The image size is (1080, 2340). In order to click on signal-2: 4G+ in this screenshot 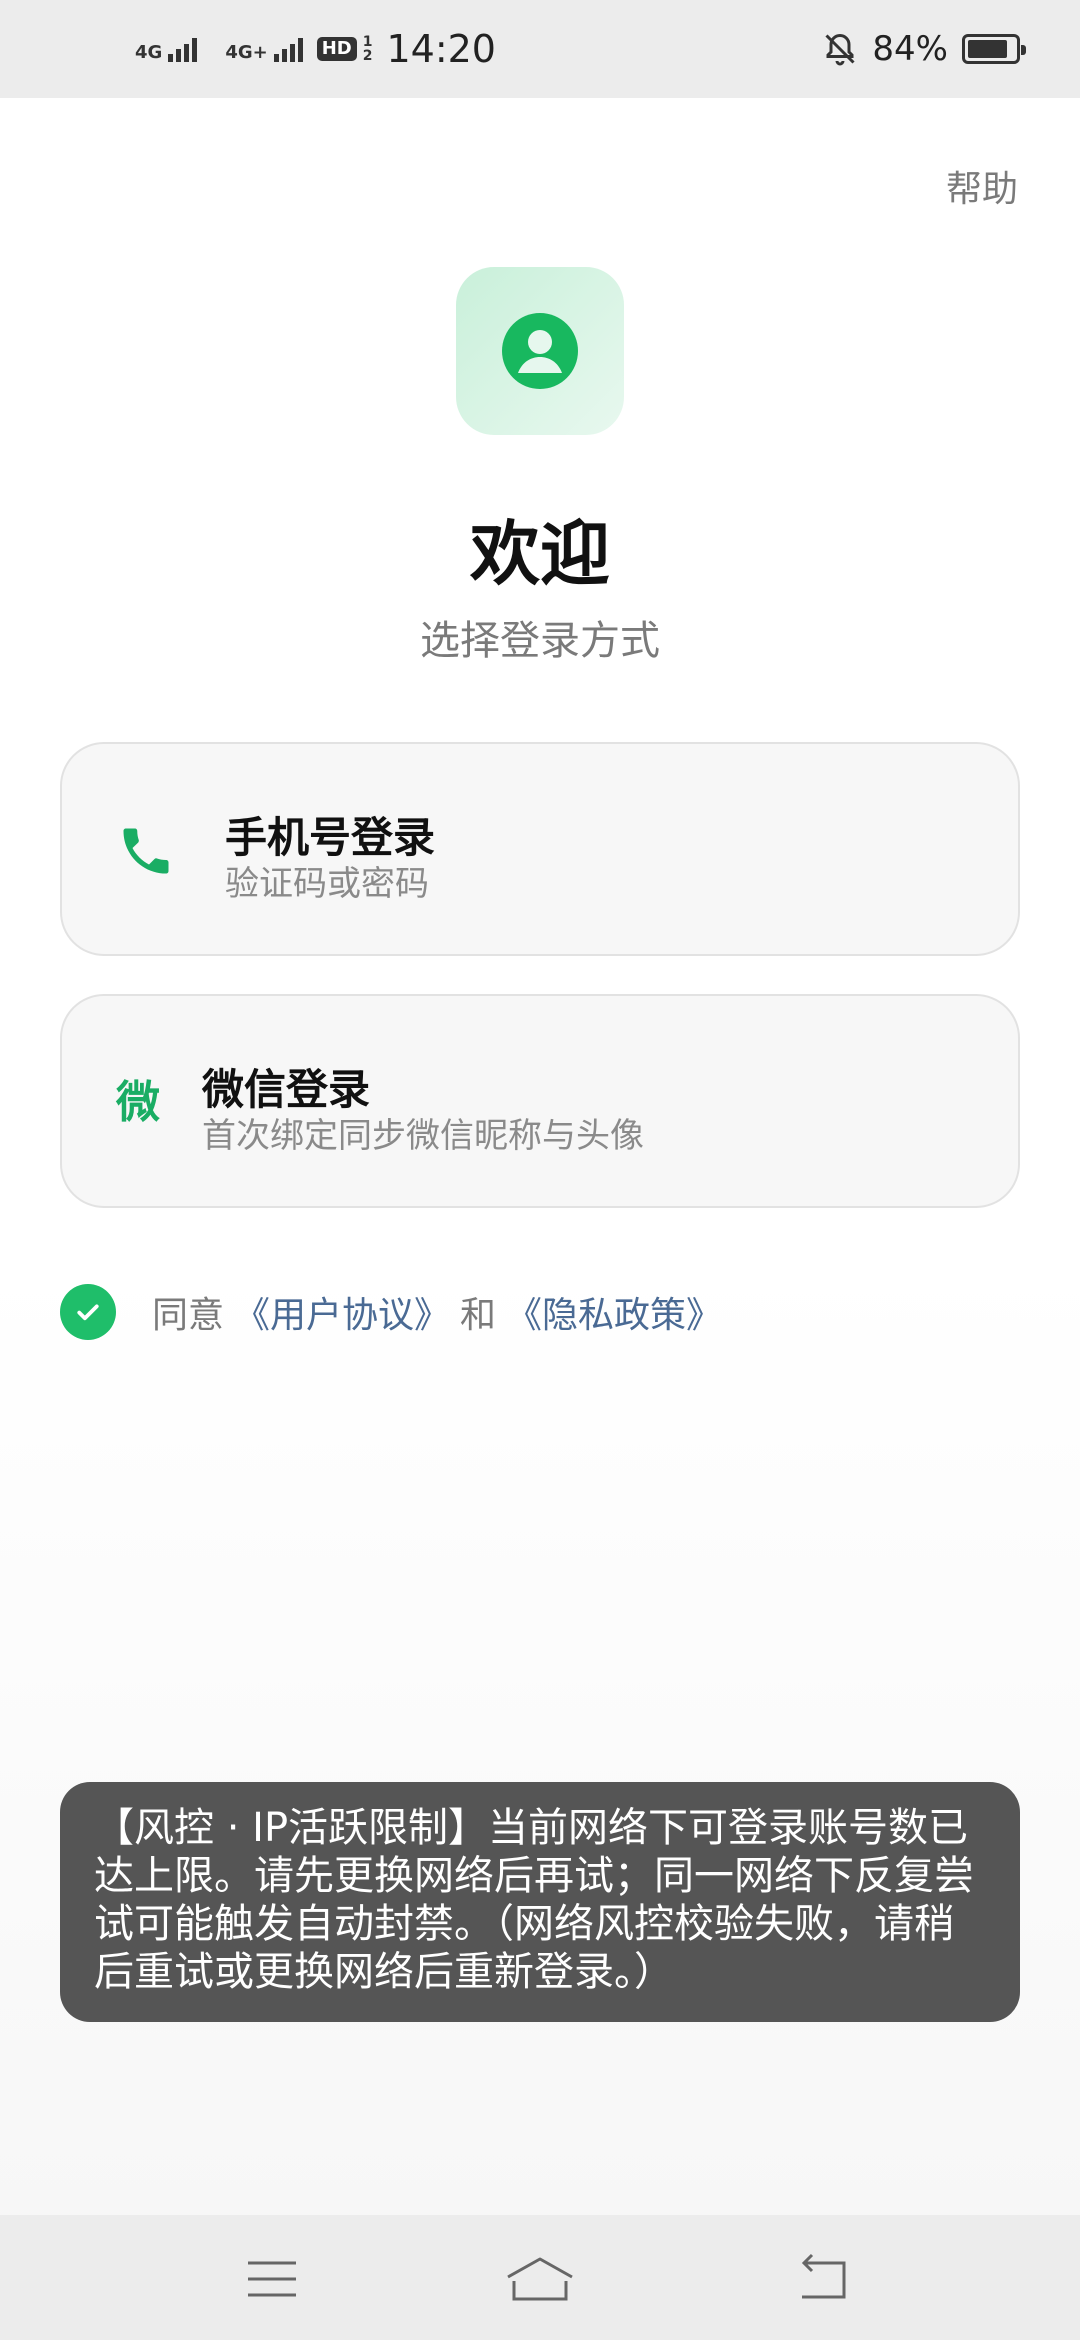, I will do `click(264, 49)`.